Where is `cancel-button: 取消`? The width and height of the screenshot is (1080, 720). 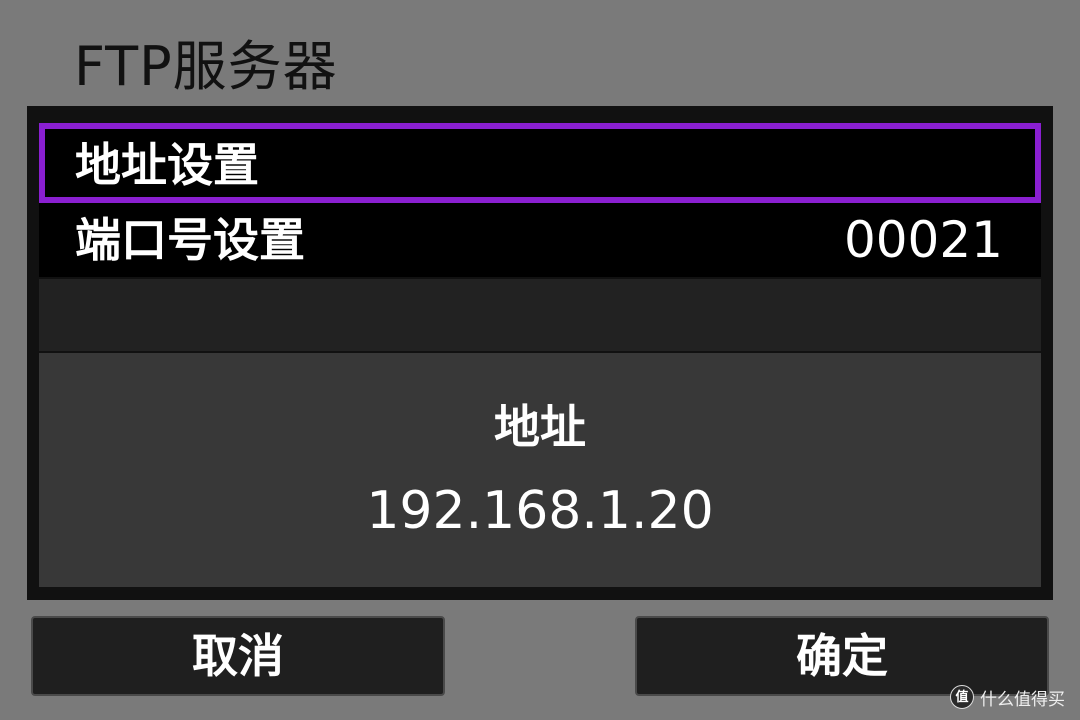
cancel-button: 取消 is located at coordinates (238, 656).